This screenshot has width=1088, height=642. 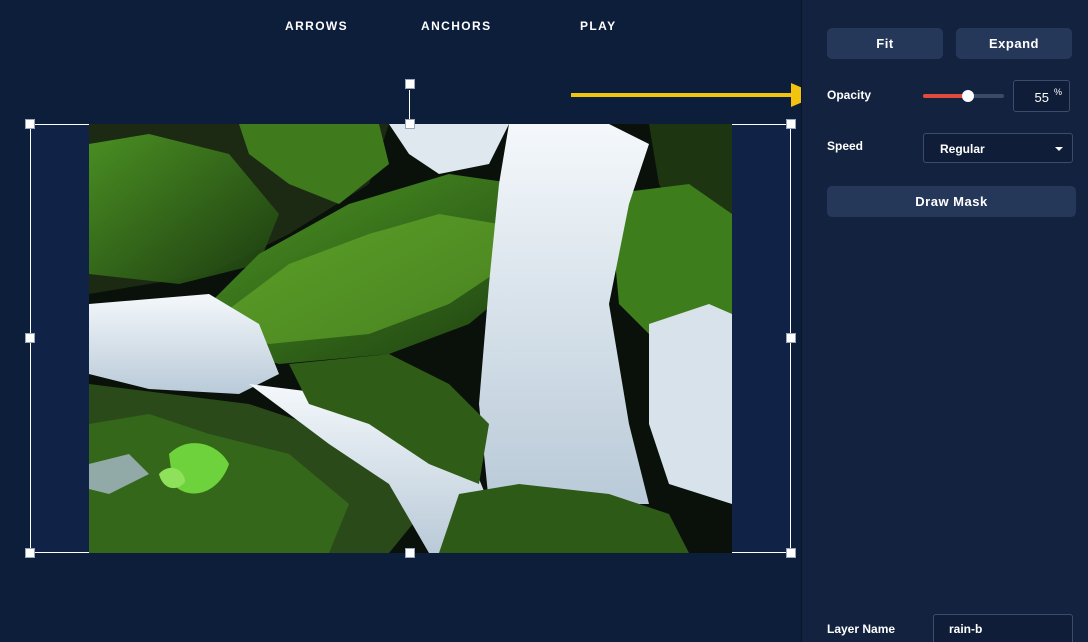 What do you see at coordinates (30, 338) in the screenshot?
I see `resize-handle-left` at bounding box center [30, 338].